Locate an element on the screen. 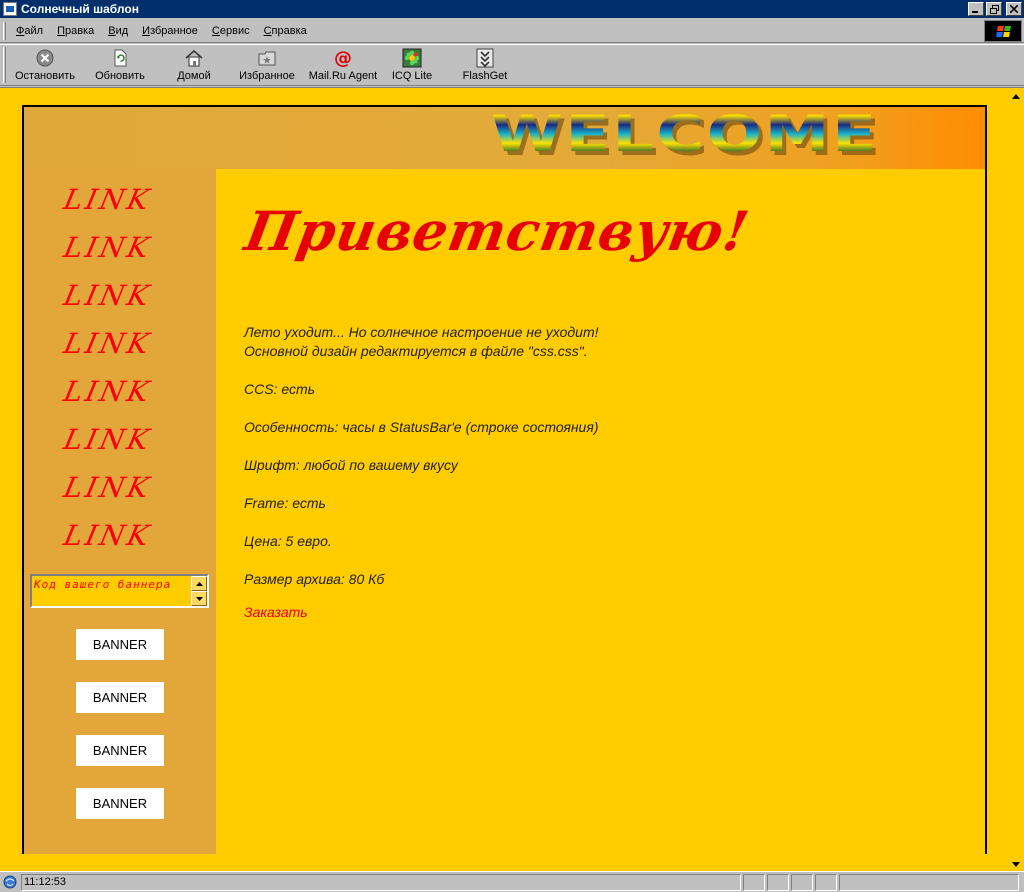 This screenshot has width=1024, height=892. mailru-agent-button: @ Mail.Ru Agent is located at coordinates (343, 65).